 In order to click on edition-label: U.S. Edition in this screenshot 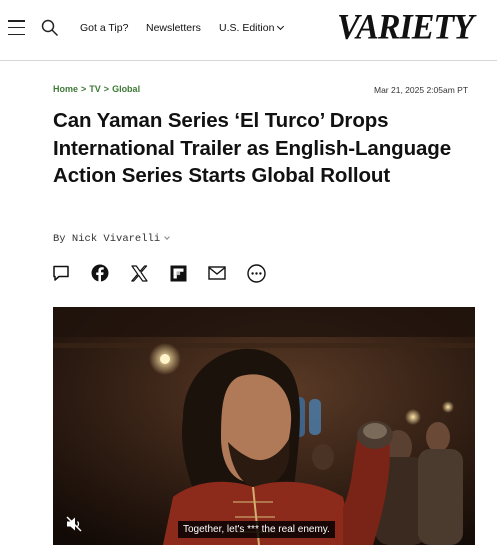, I will do `click(247, 28)`.